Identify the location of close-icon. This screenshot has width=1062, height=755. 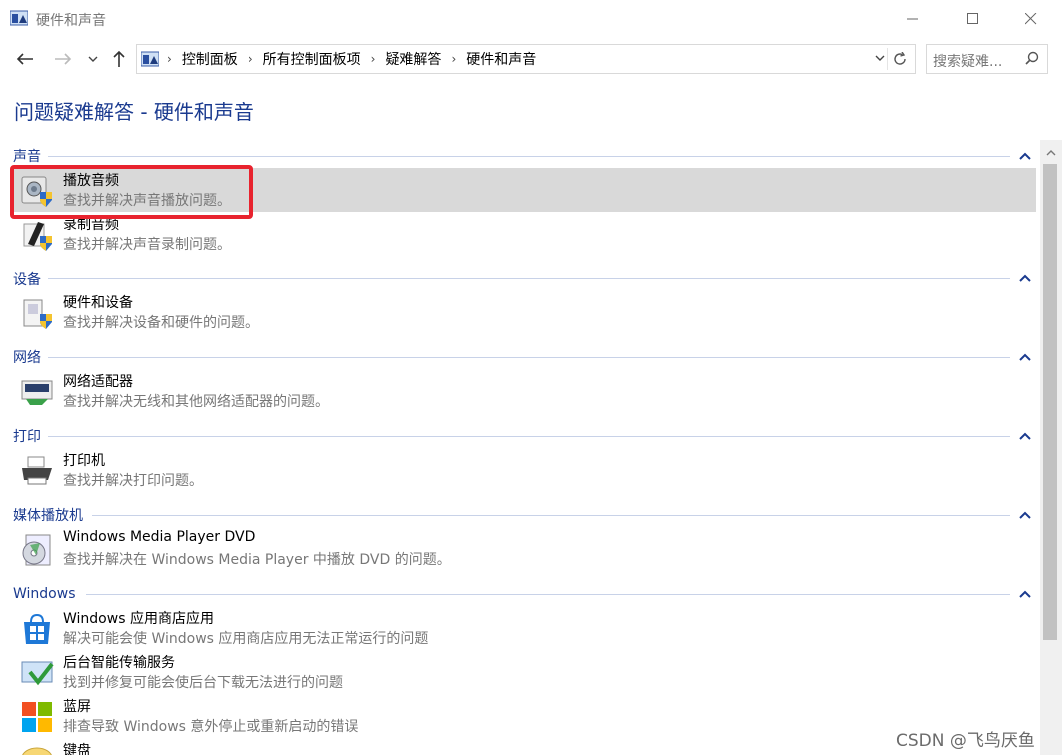
(1031, 19).